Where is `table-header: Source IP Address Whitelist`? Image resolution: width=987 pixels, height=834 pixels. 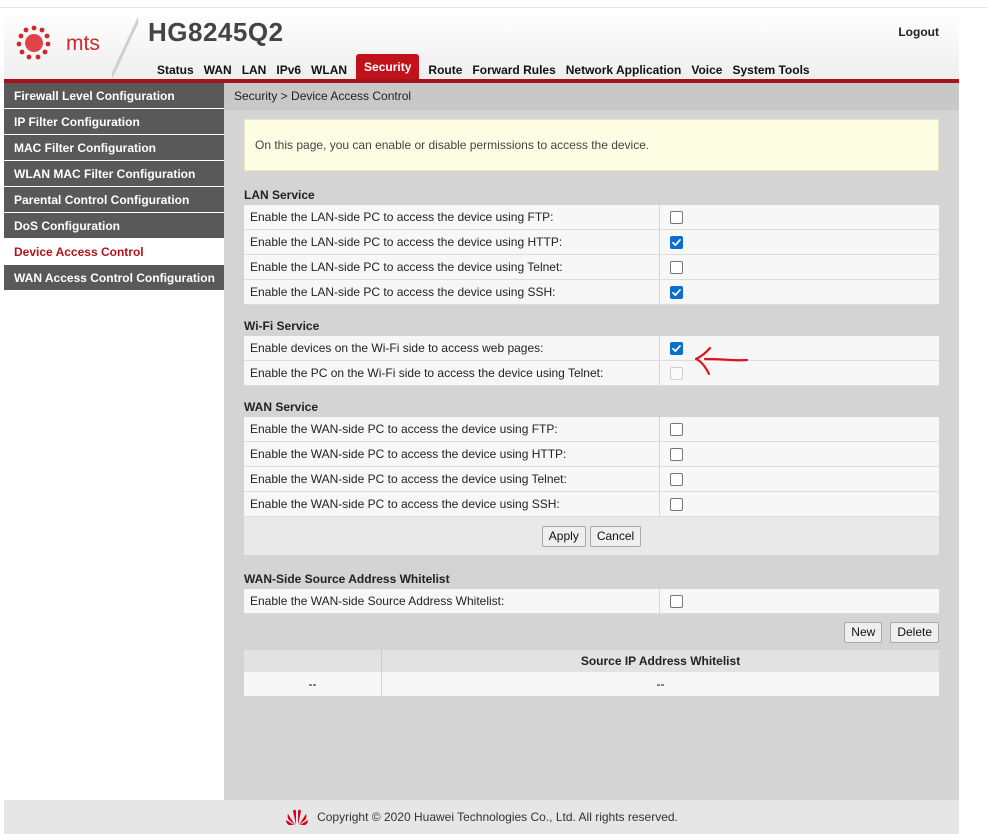 table-header: Source IP Address Whitelist is located at coordinates (591, 661).